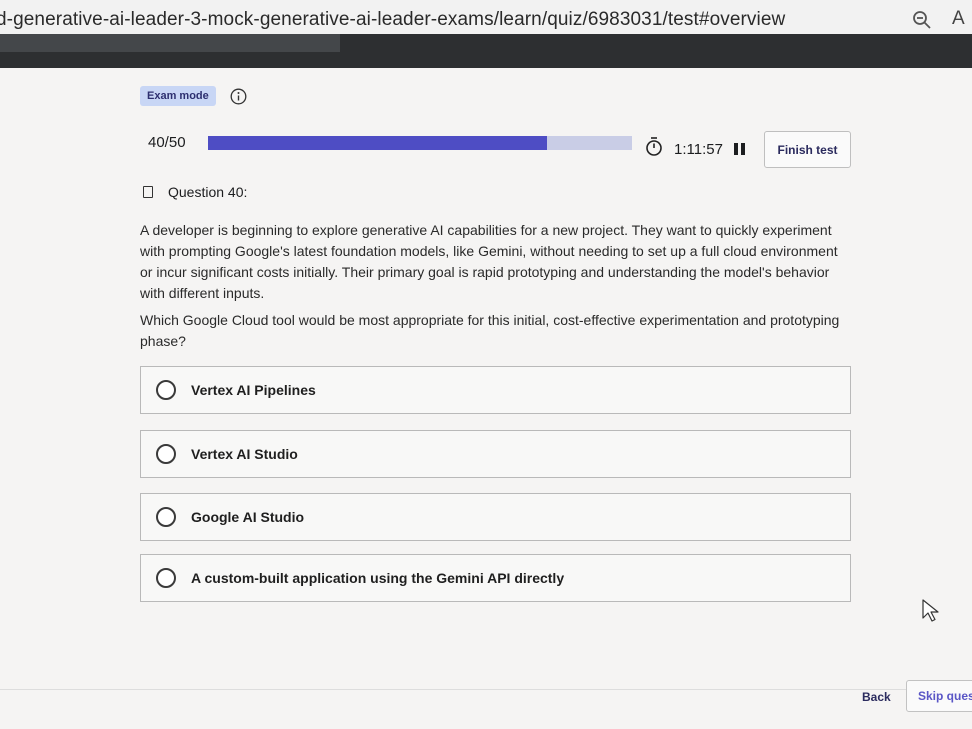  Describe the element at coordinates (167, 142) in the screenshot. I see `progress-count: 40/50` at that location.